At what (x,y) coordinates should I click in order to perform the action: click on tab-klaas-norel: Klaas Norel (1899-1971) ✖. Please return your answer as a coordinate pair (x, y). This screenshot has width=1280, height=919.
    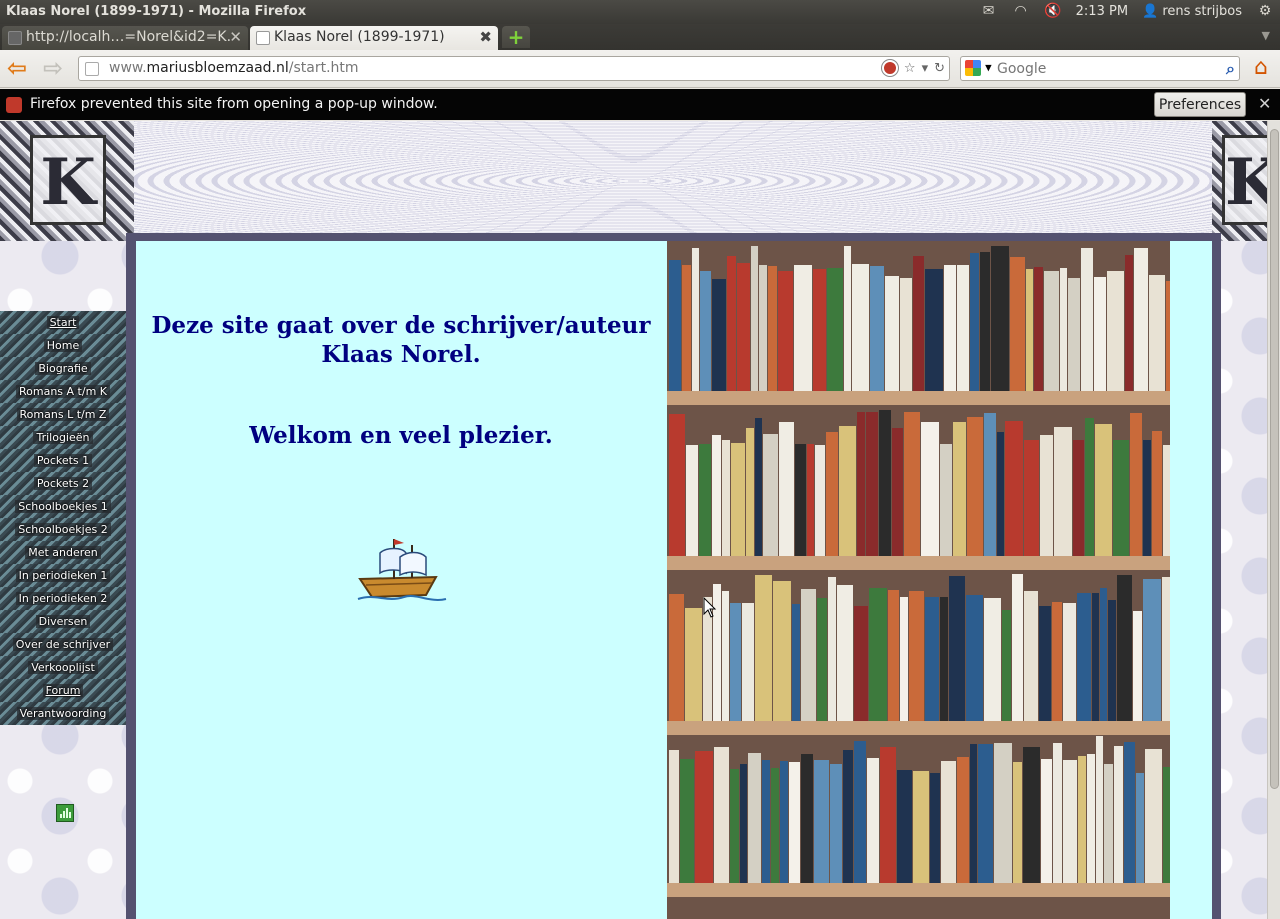
    Looking at the image, I should click on (374, 38).